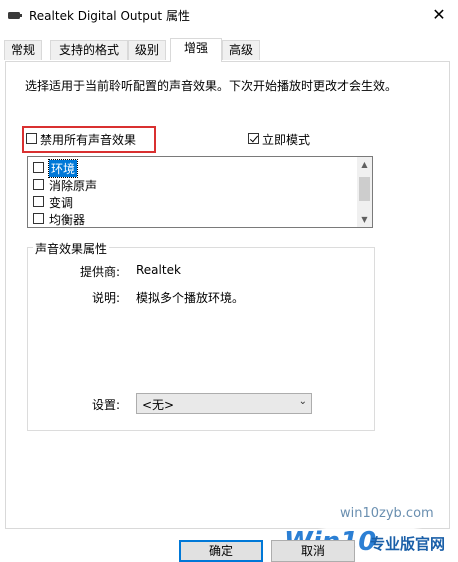  I want to click on effects-list: 环境 消除原声 变调 均衡器 ▲ ▼, so click(200, 192).